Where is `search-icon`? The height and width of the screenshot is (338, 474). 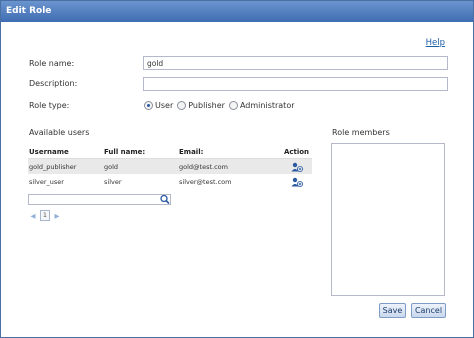 search-icon is located at coordinates (165, 199).